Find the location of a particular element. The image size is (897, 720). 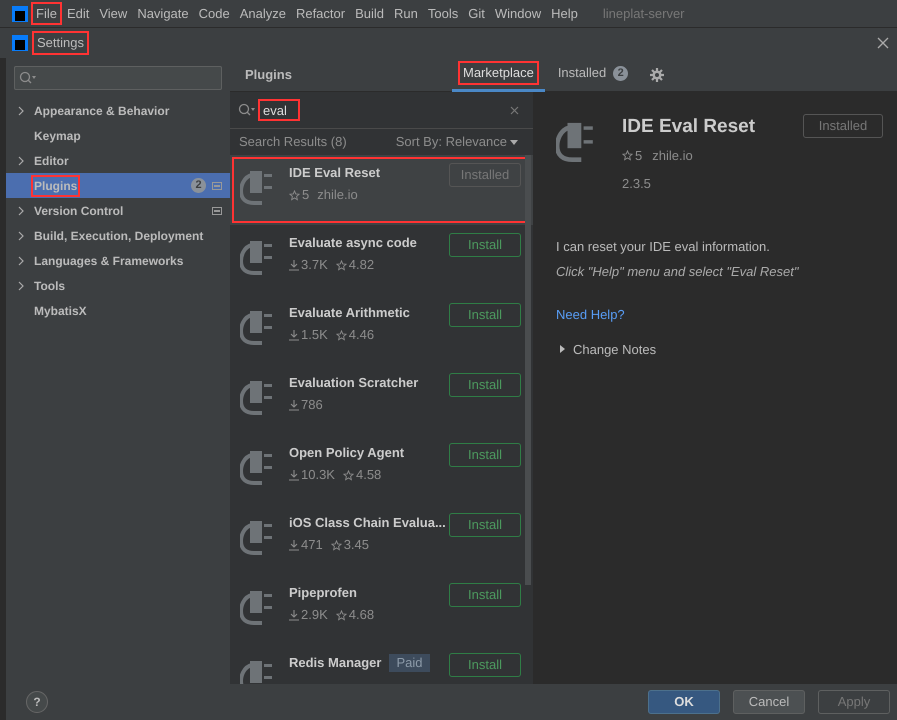

menu-item: Refactor is located at coordinates (320, 14).